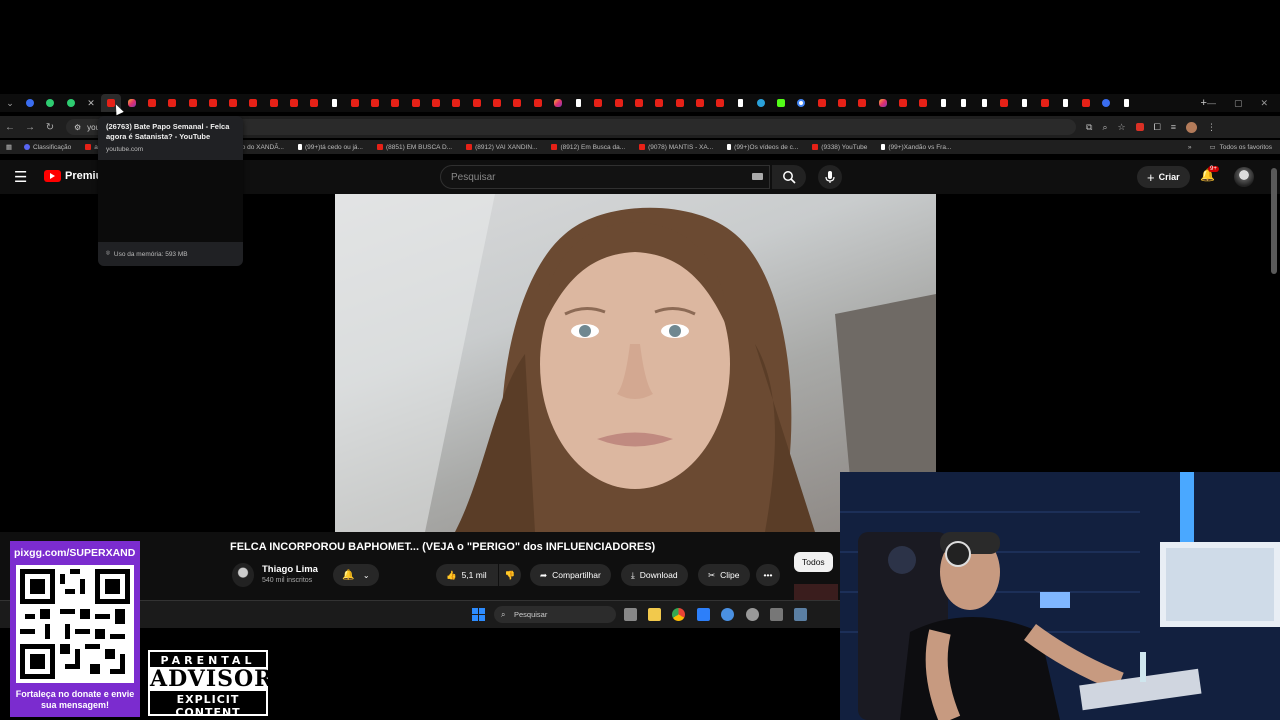 This screenshot has width=1280, height=720. What do you see at coordinates (9, 147) in the screenshot?
I see `apps-grid-icon: ▦` at bounding box center [9, 147].